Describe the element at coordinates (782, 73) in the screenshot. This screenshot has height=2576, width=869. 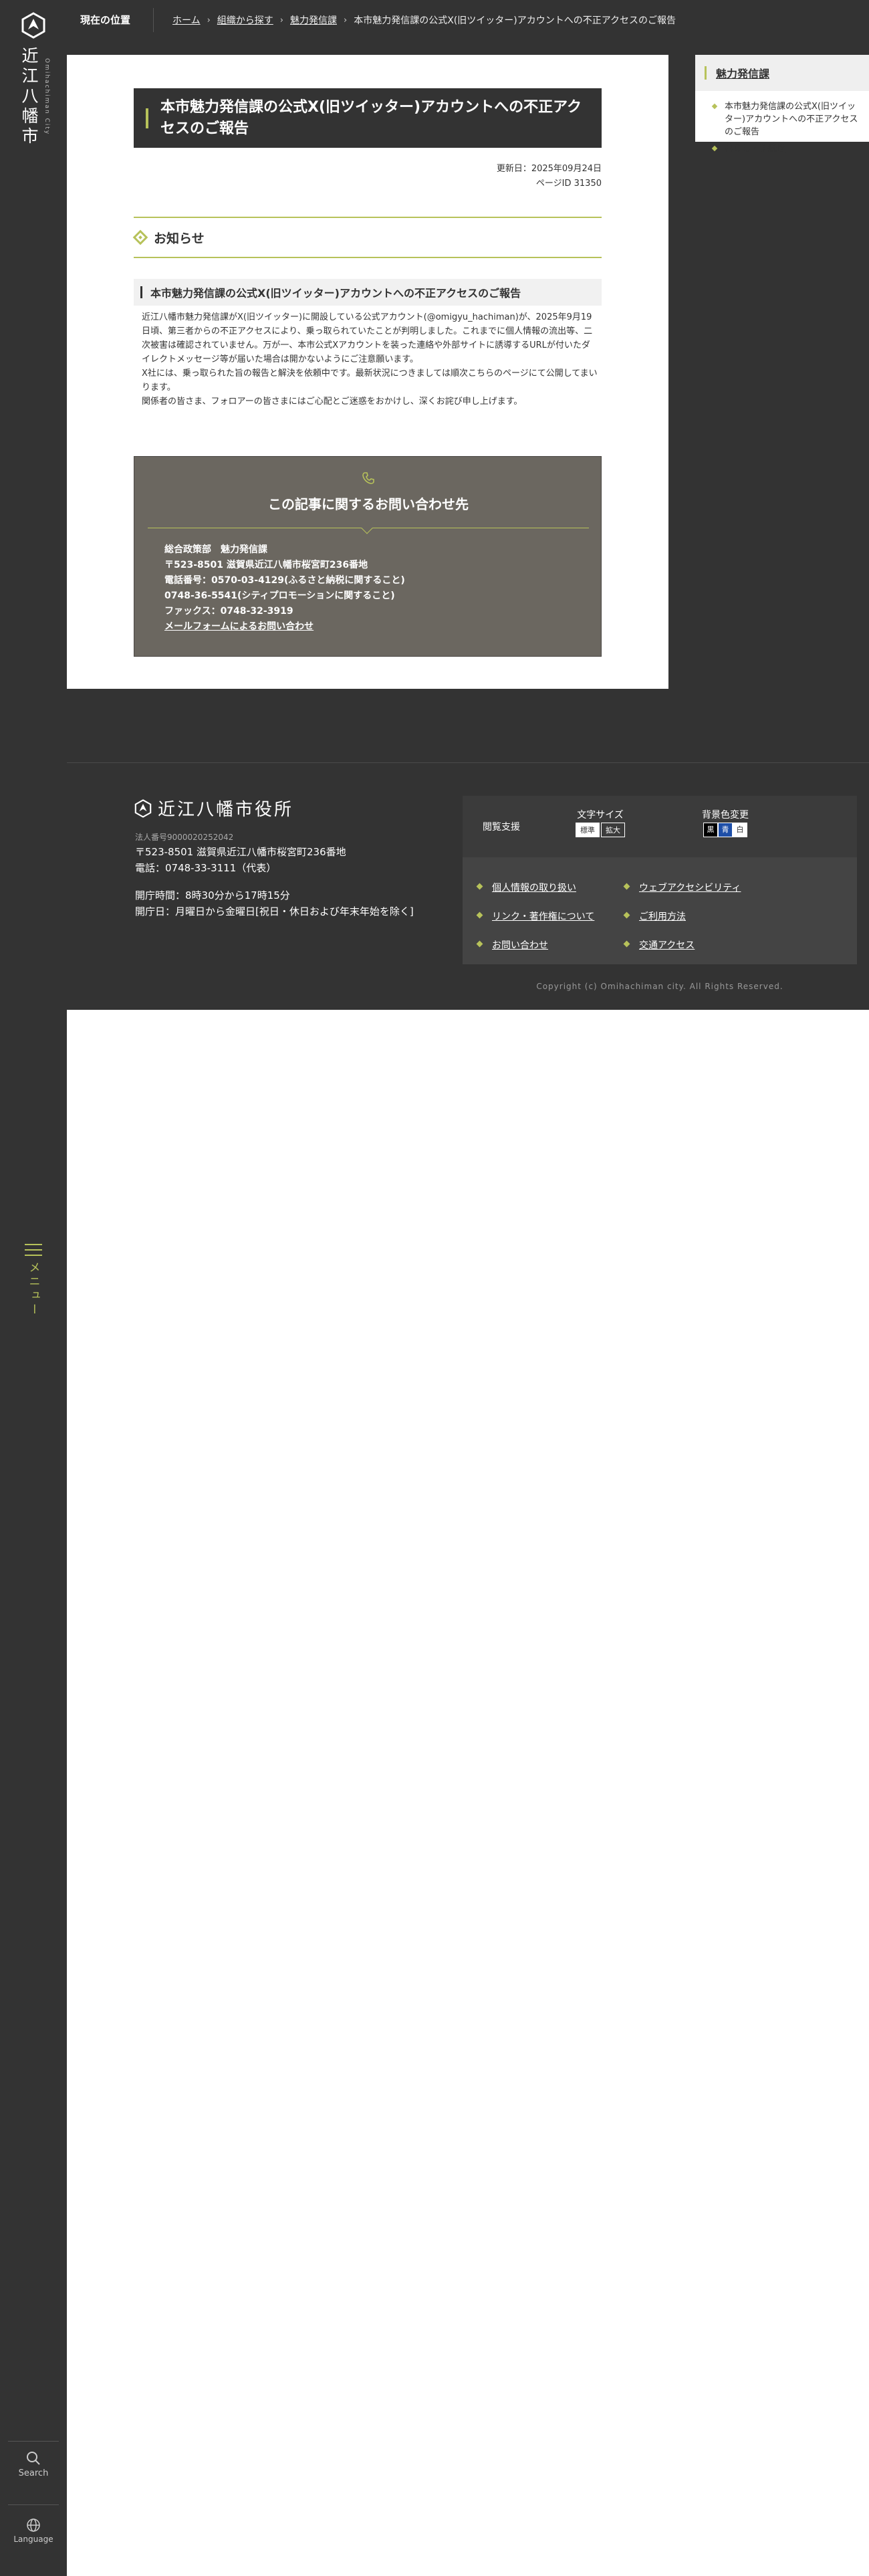
I see `side-nav-heading: 魅力発信課` at that location.